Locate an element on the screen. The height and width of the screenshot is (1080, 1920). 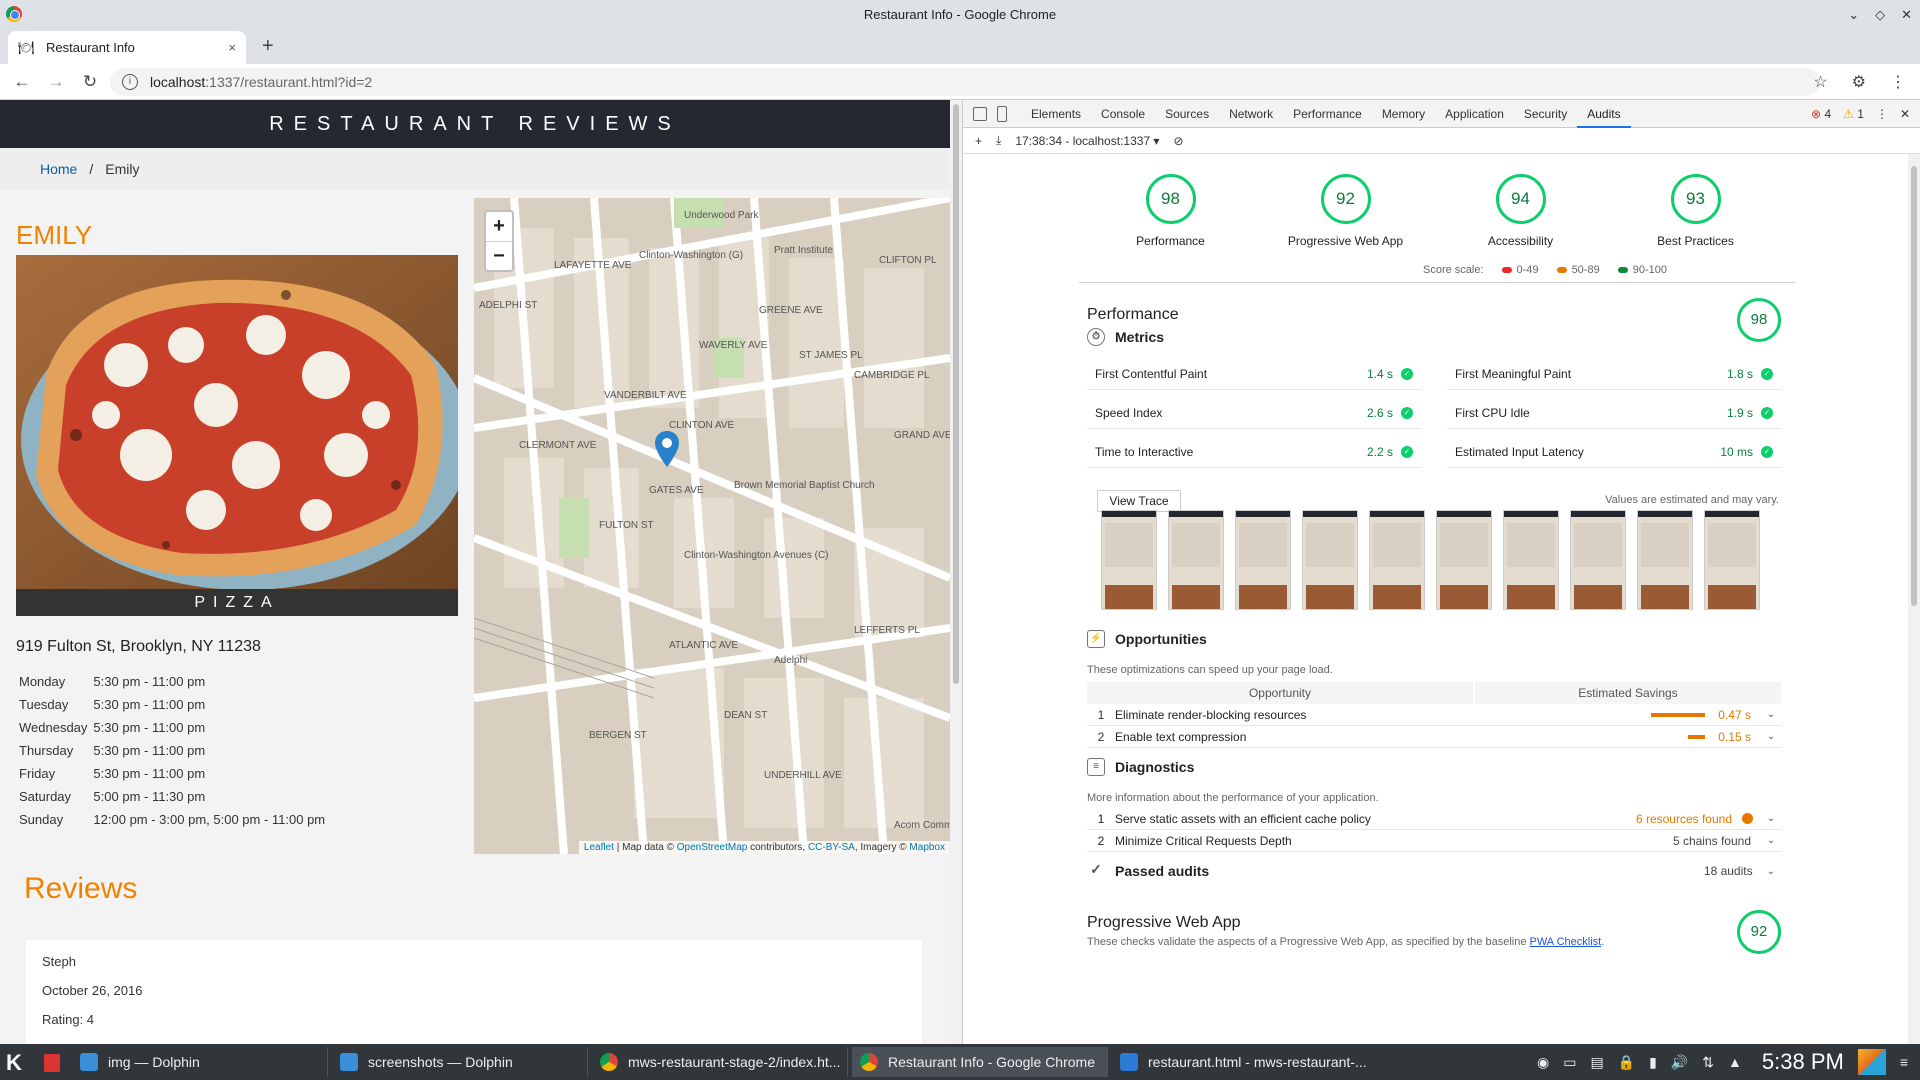
filmstrip-frame is located at coordinates (1397, 560).